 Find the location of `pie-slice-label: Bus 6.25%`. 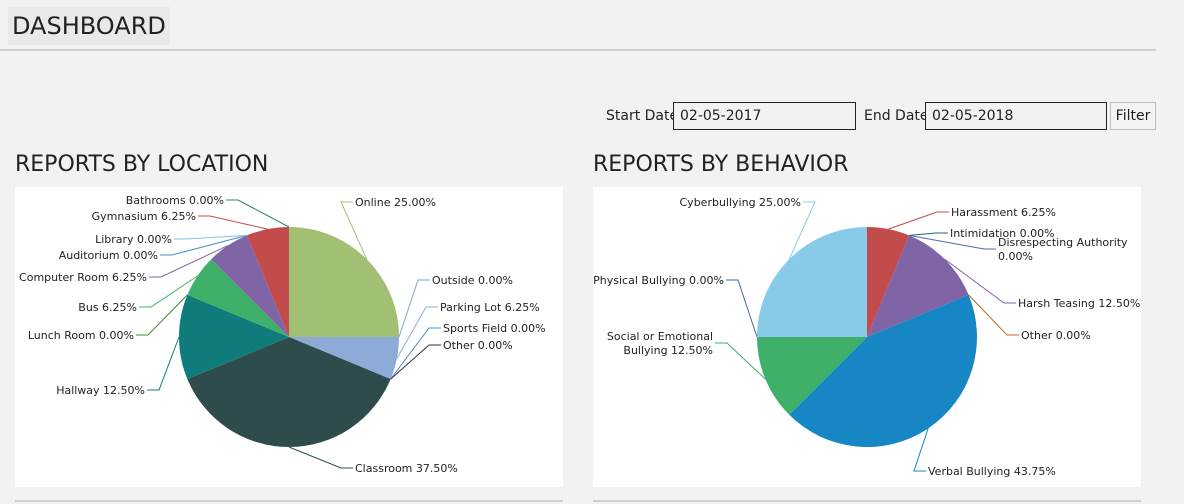

pie-slice-label: Bus 6.25% is located at coordinates (107, 307).